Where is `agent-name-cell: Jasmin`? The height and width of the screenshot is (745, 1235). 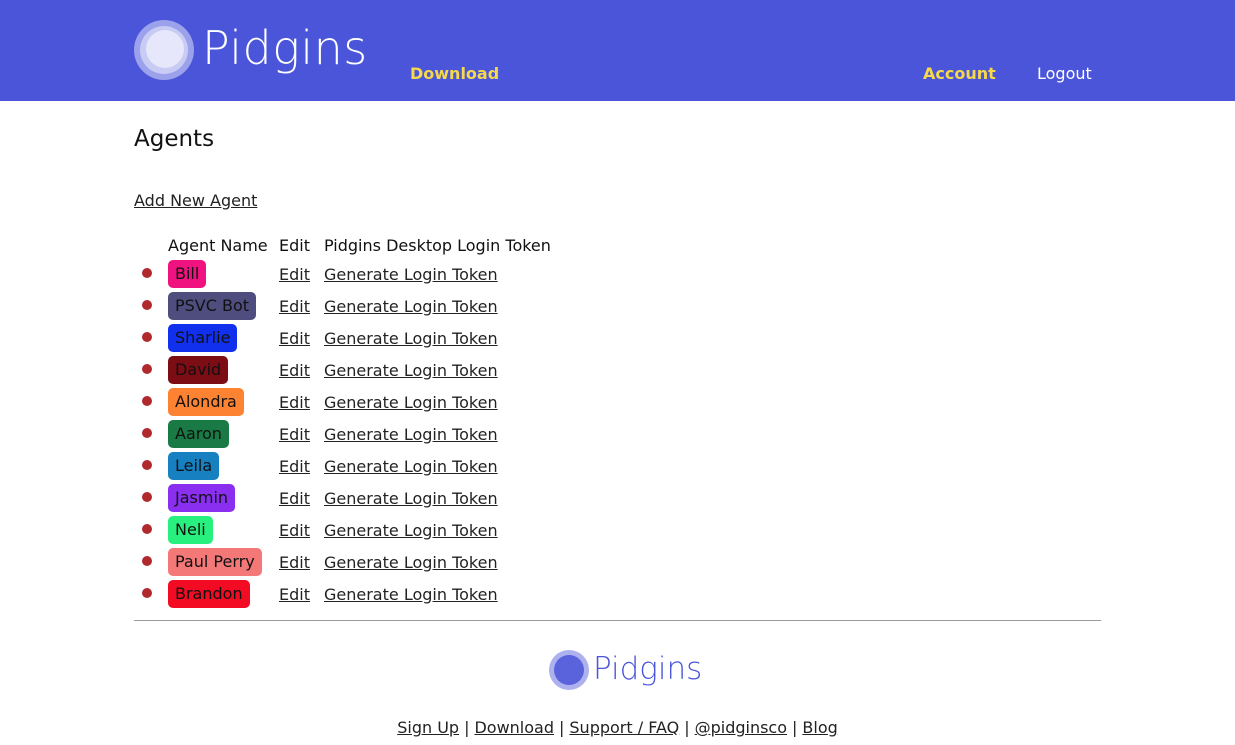 agent-name-cell: Jasmin is located at coordinates (223, 498).